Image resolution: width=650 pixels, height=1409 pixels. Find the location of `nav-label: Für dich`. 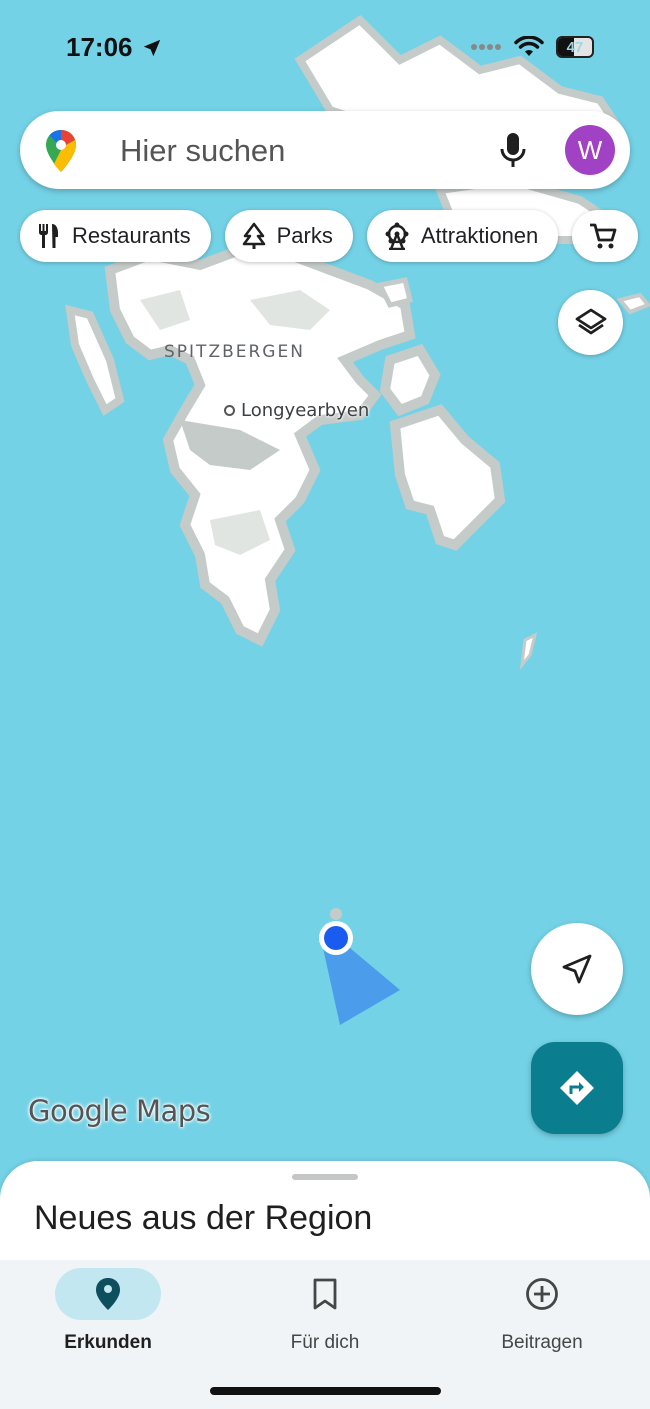

nav-label: Für dich is located at coordinates (325, 1342).